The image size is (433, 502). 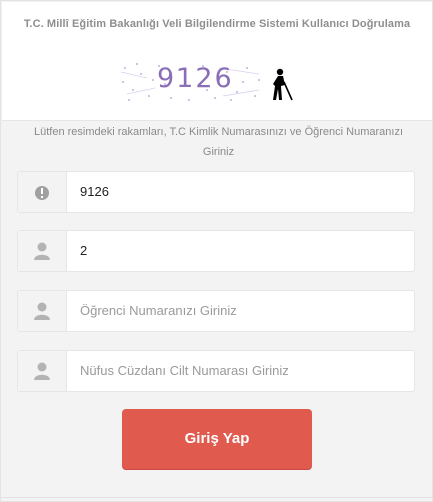 What do you see at coordinates (217, 497) in the screenshot?
I see `divider` at bounding box center [217, 497].